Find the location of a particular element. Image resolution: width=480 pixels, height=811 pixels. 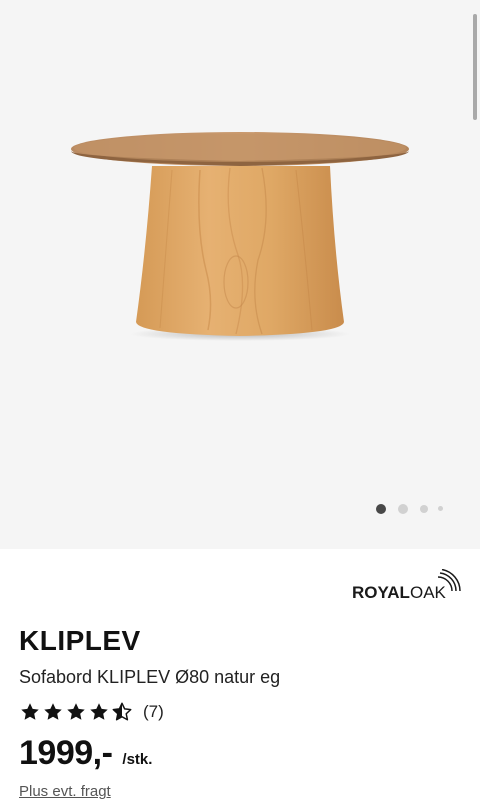

royal-oak-logo-icon: ROYAL OAK is located at coordinates (406, 585).